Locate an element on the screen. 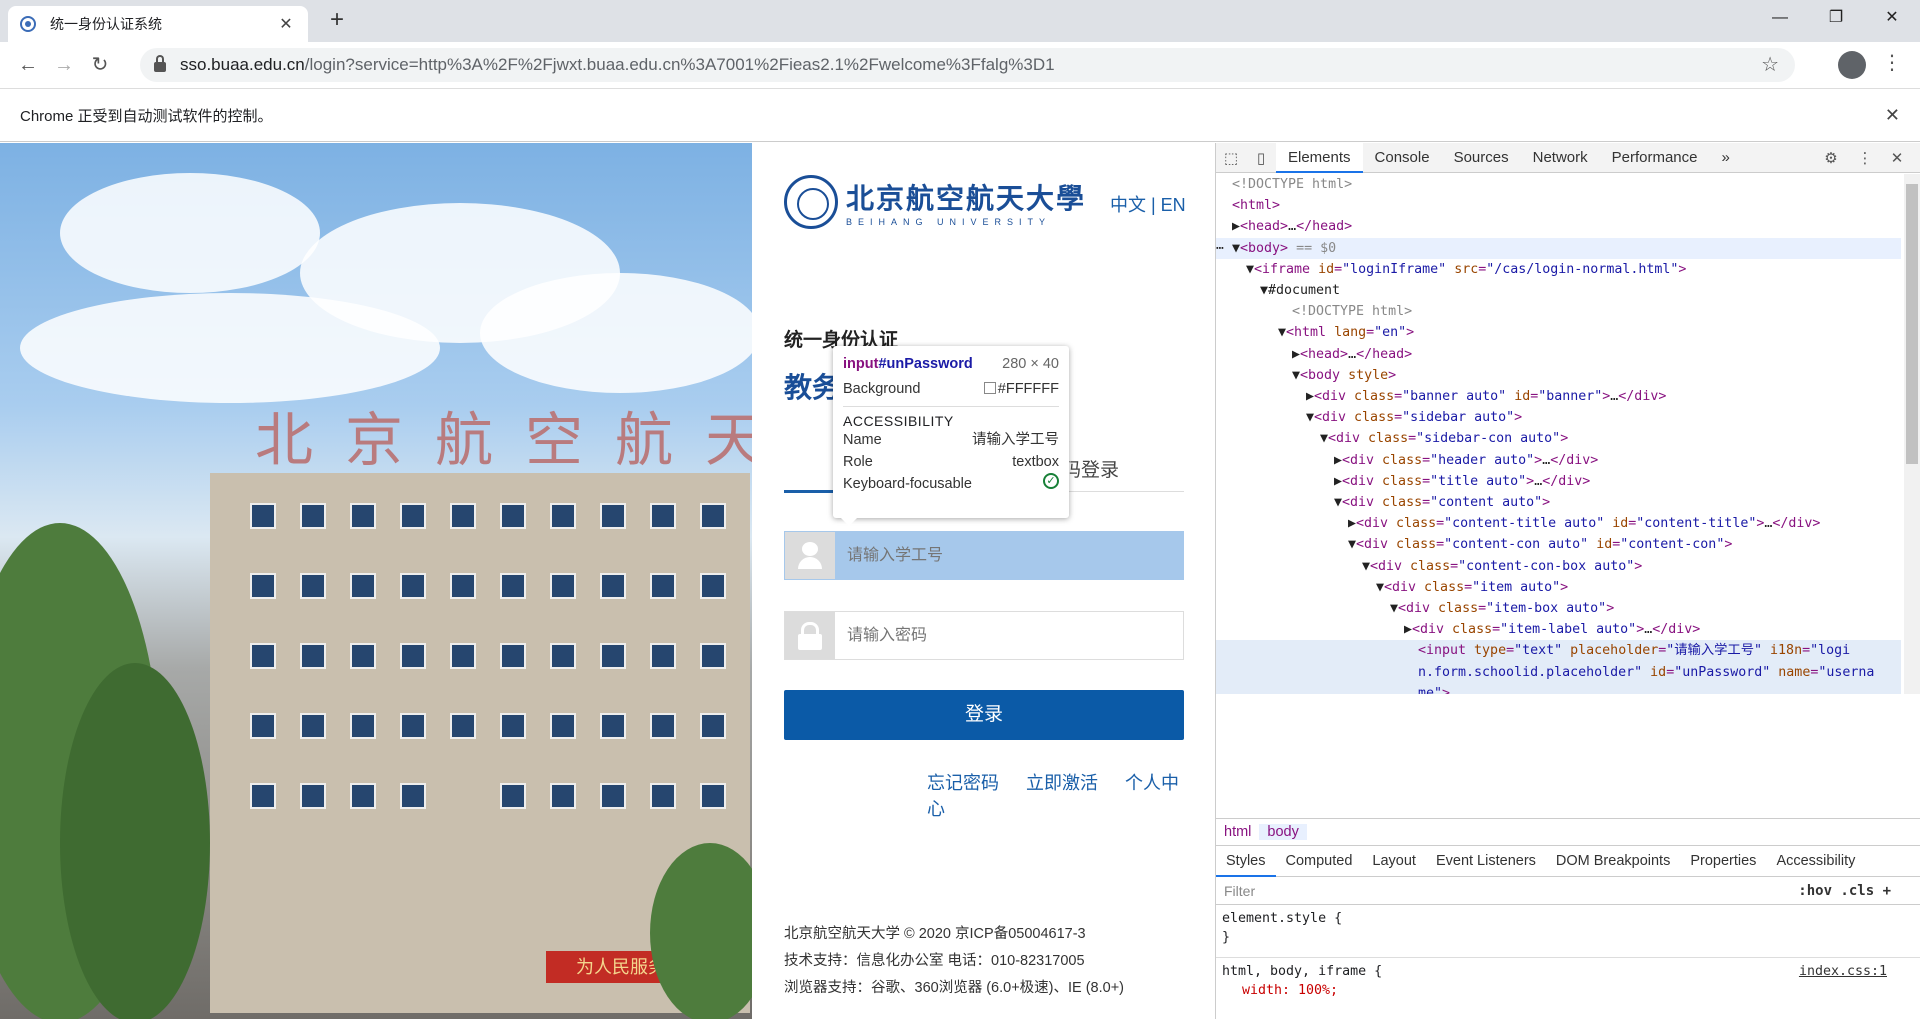  minimize-button: — is located at coordinates (1780, 18).